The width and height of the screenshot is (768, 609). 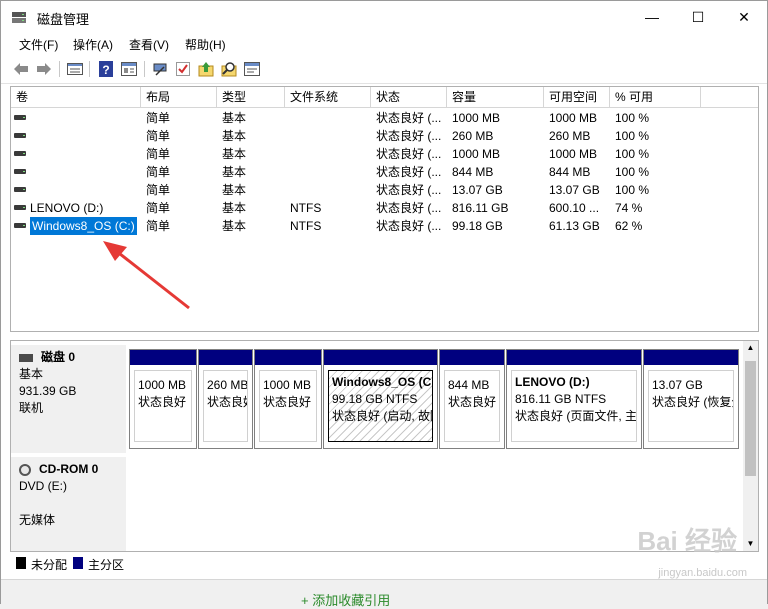 What do you see at coordinates (78, 563) in the screenshot?
I see `legend-primary-swatch` at bounding box center [78, 563].